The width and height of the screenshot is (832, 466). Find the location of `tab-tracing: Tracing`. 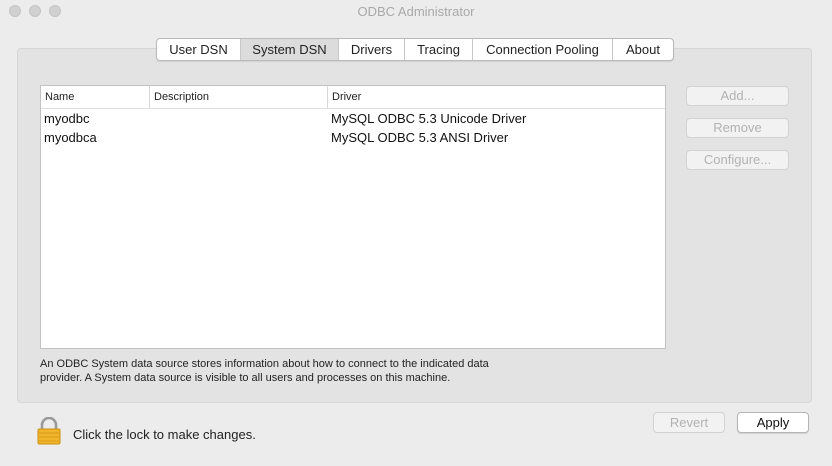

tab-tracing: Tracing is located at coordinates (439, 49).